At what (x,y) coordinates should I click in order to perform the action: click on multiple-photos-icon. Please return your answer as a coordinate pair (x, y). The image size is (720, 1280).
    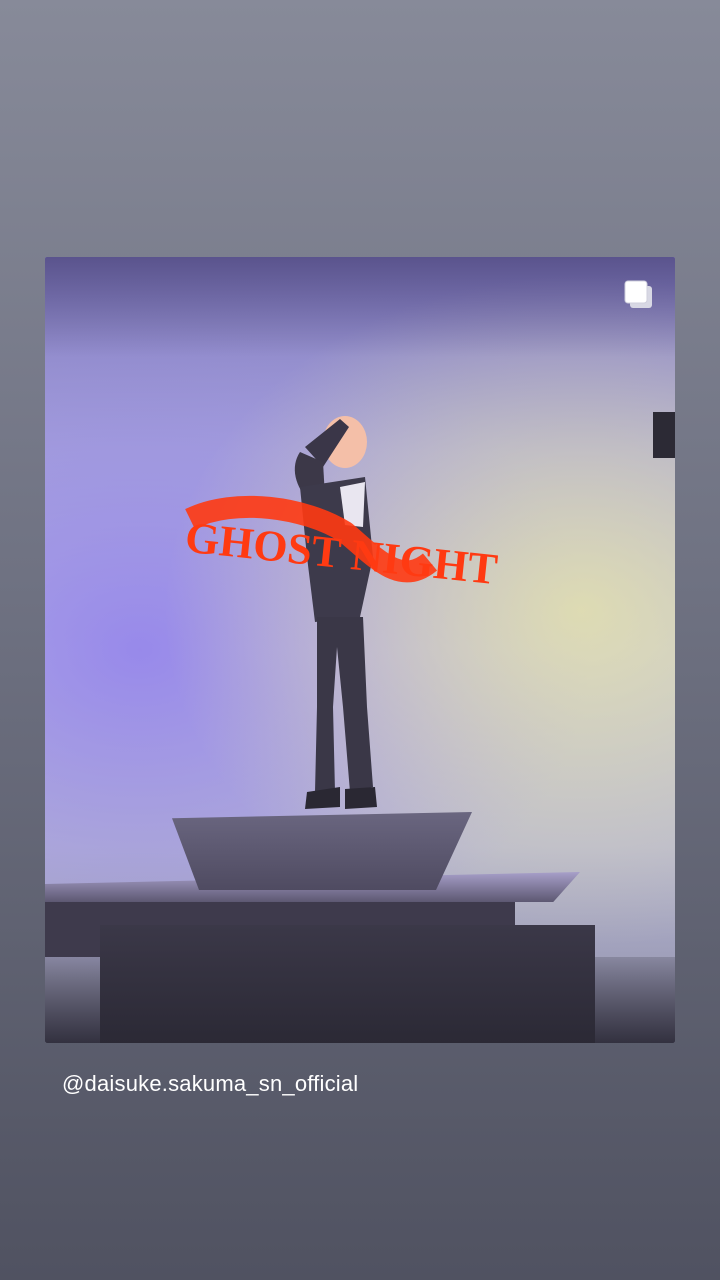
    Looking at the image, I should click on (639, 295).